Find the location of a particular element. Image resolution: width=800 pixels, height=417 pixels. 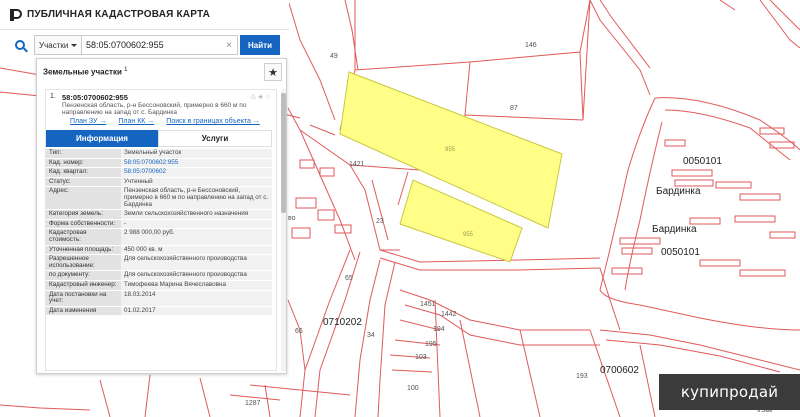

find-button: Найти is located at coordinates (260, 45).